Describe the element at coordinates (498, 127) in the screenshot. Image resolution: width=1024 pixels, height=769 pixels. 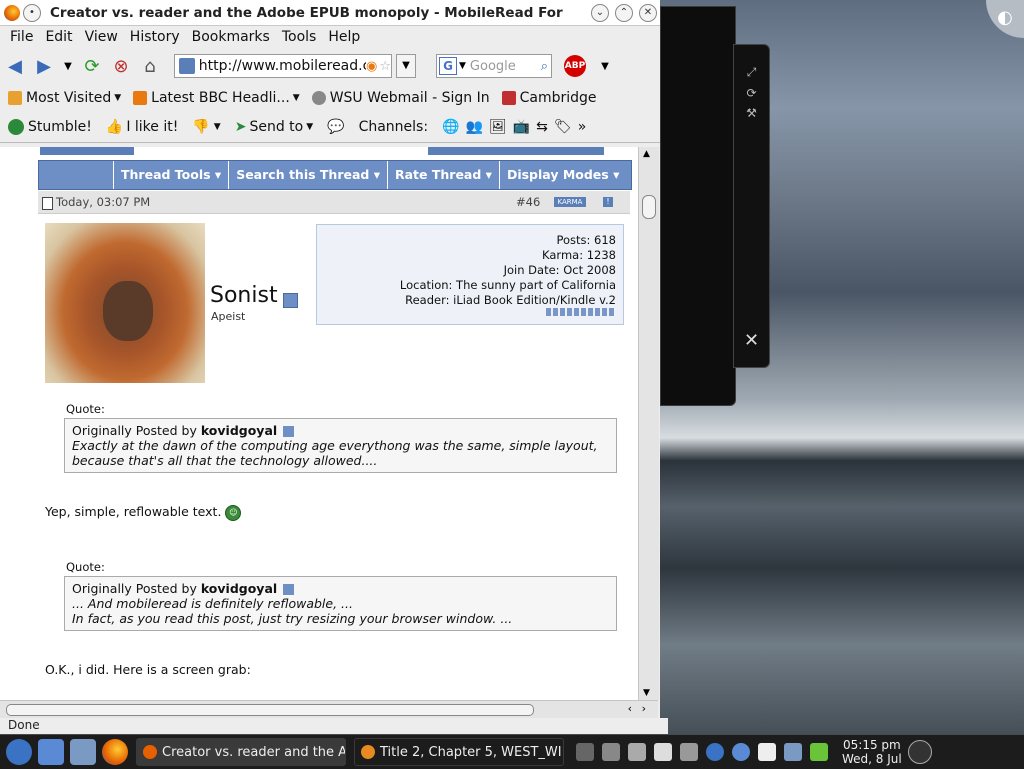
I see `channel-photo-icon: 🖼` at that location.